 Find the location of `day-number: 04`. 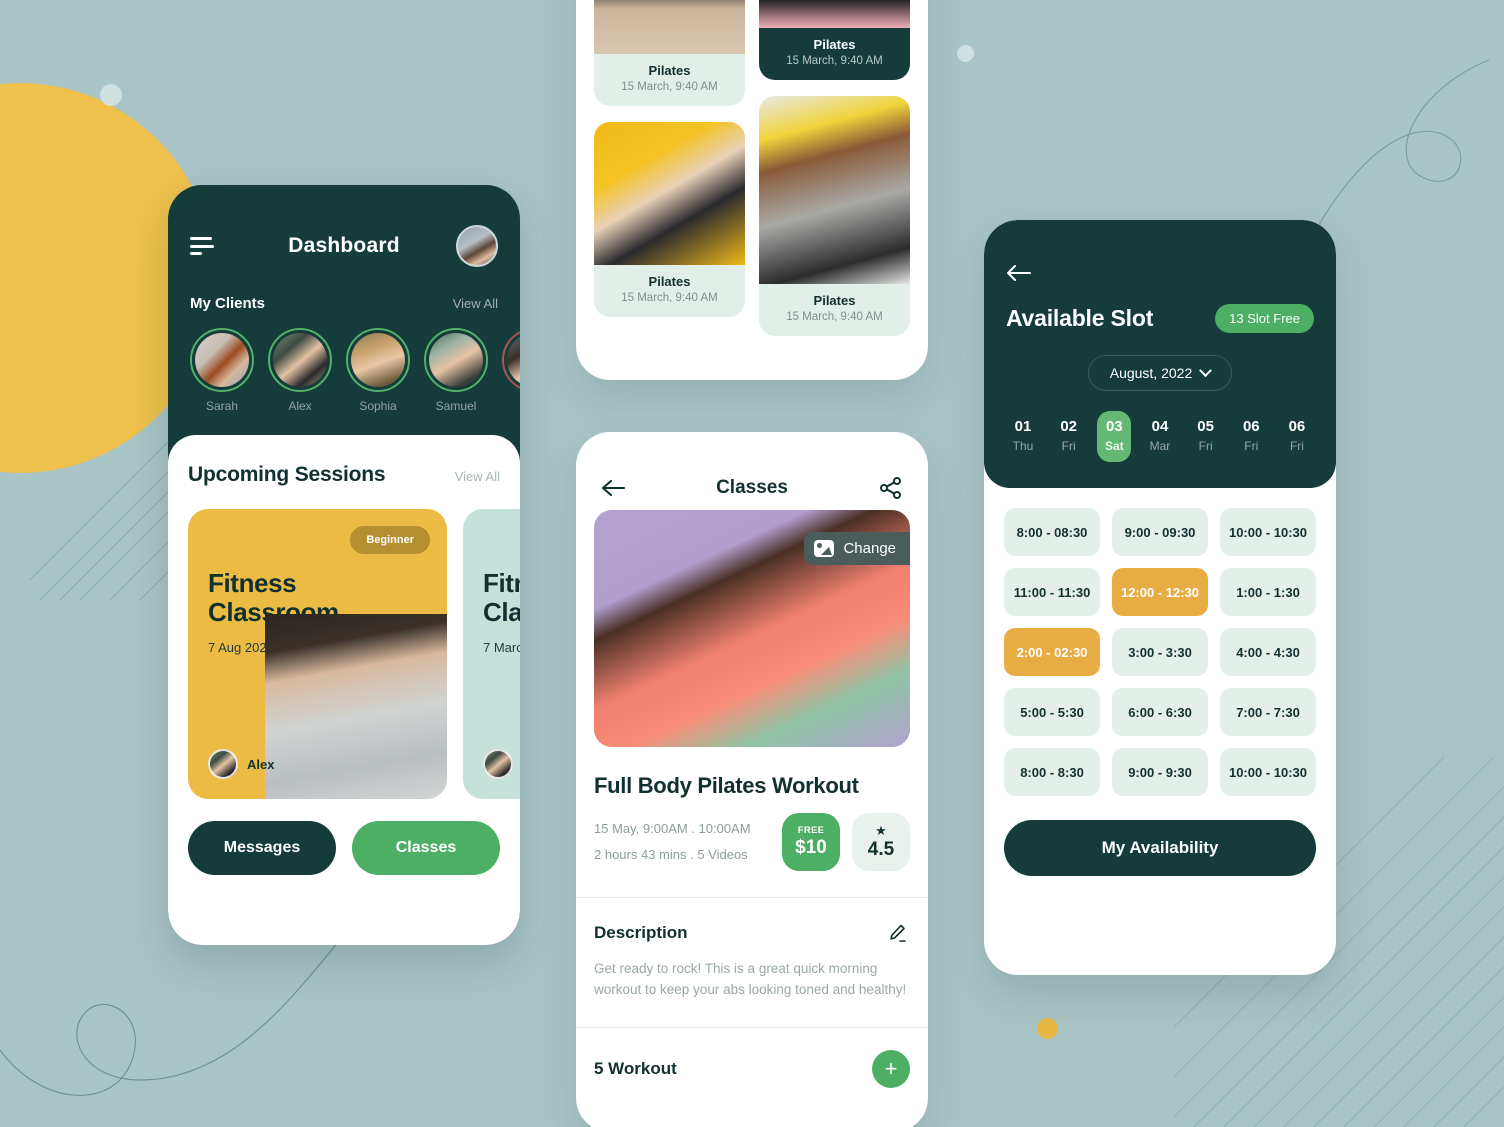

day-number: 04 is located at coordinates (1160, 426).